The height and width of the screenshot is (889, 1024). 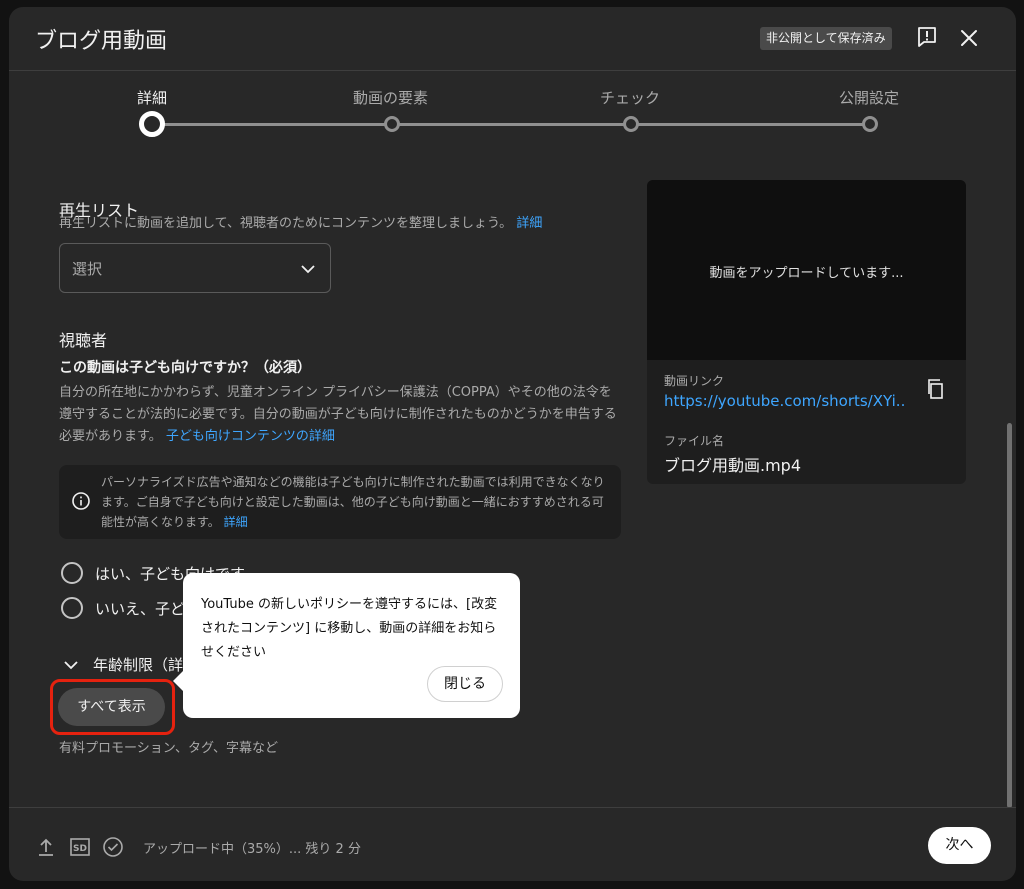 I want to click on copy-icon, so click(x=935, y=389).